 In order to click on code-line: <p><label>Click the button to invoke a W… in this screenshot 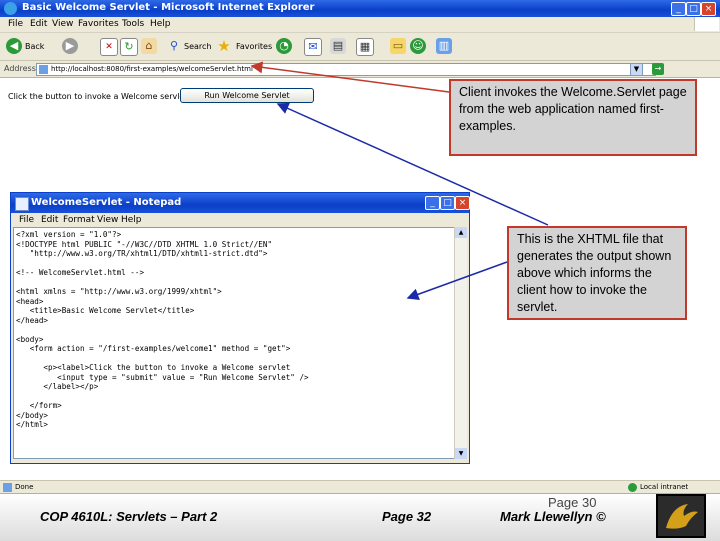, I will do `click(153, 367)`.